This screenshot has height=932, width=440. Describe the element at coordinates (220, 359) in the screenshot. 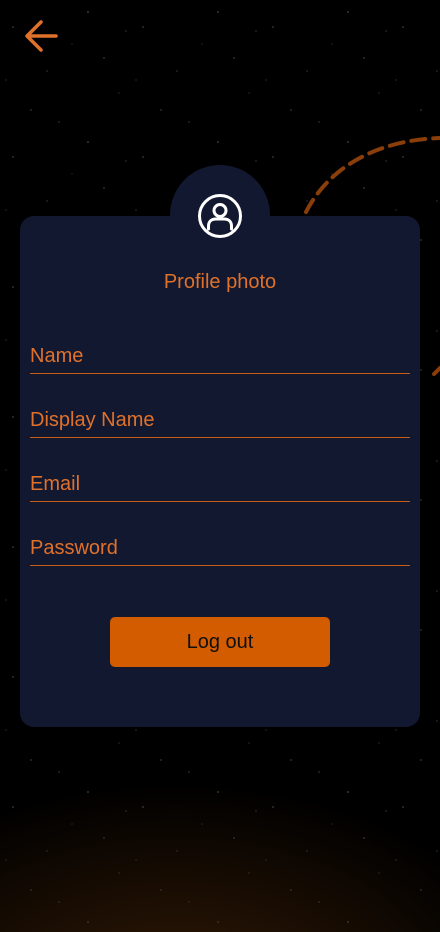

I see `name-field: Name` at that location.